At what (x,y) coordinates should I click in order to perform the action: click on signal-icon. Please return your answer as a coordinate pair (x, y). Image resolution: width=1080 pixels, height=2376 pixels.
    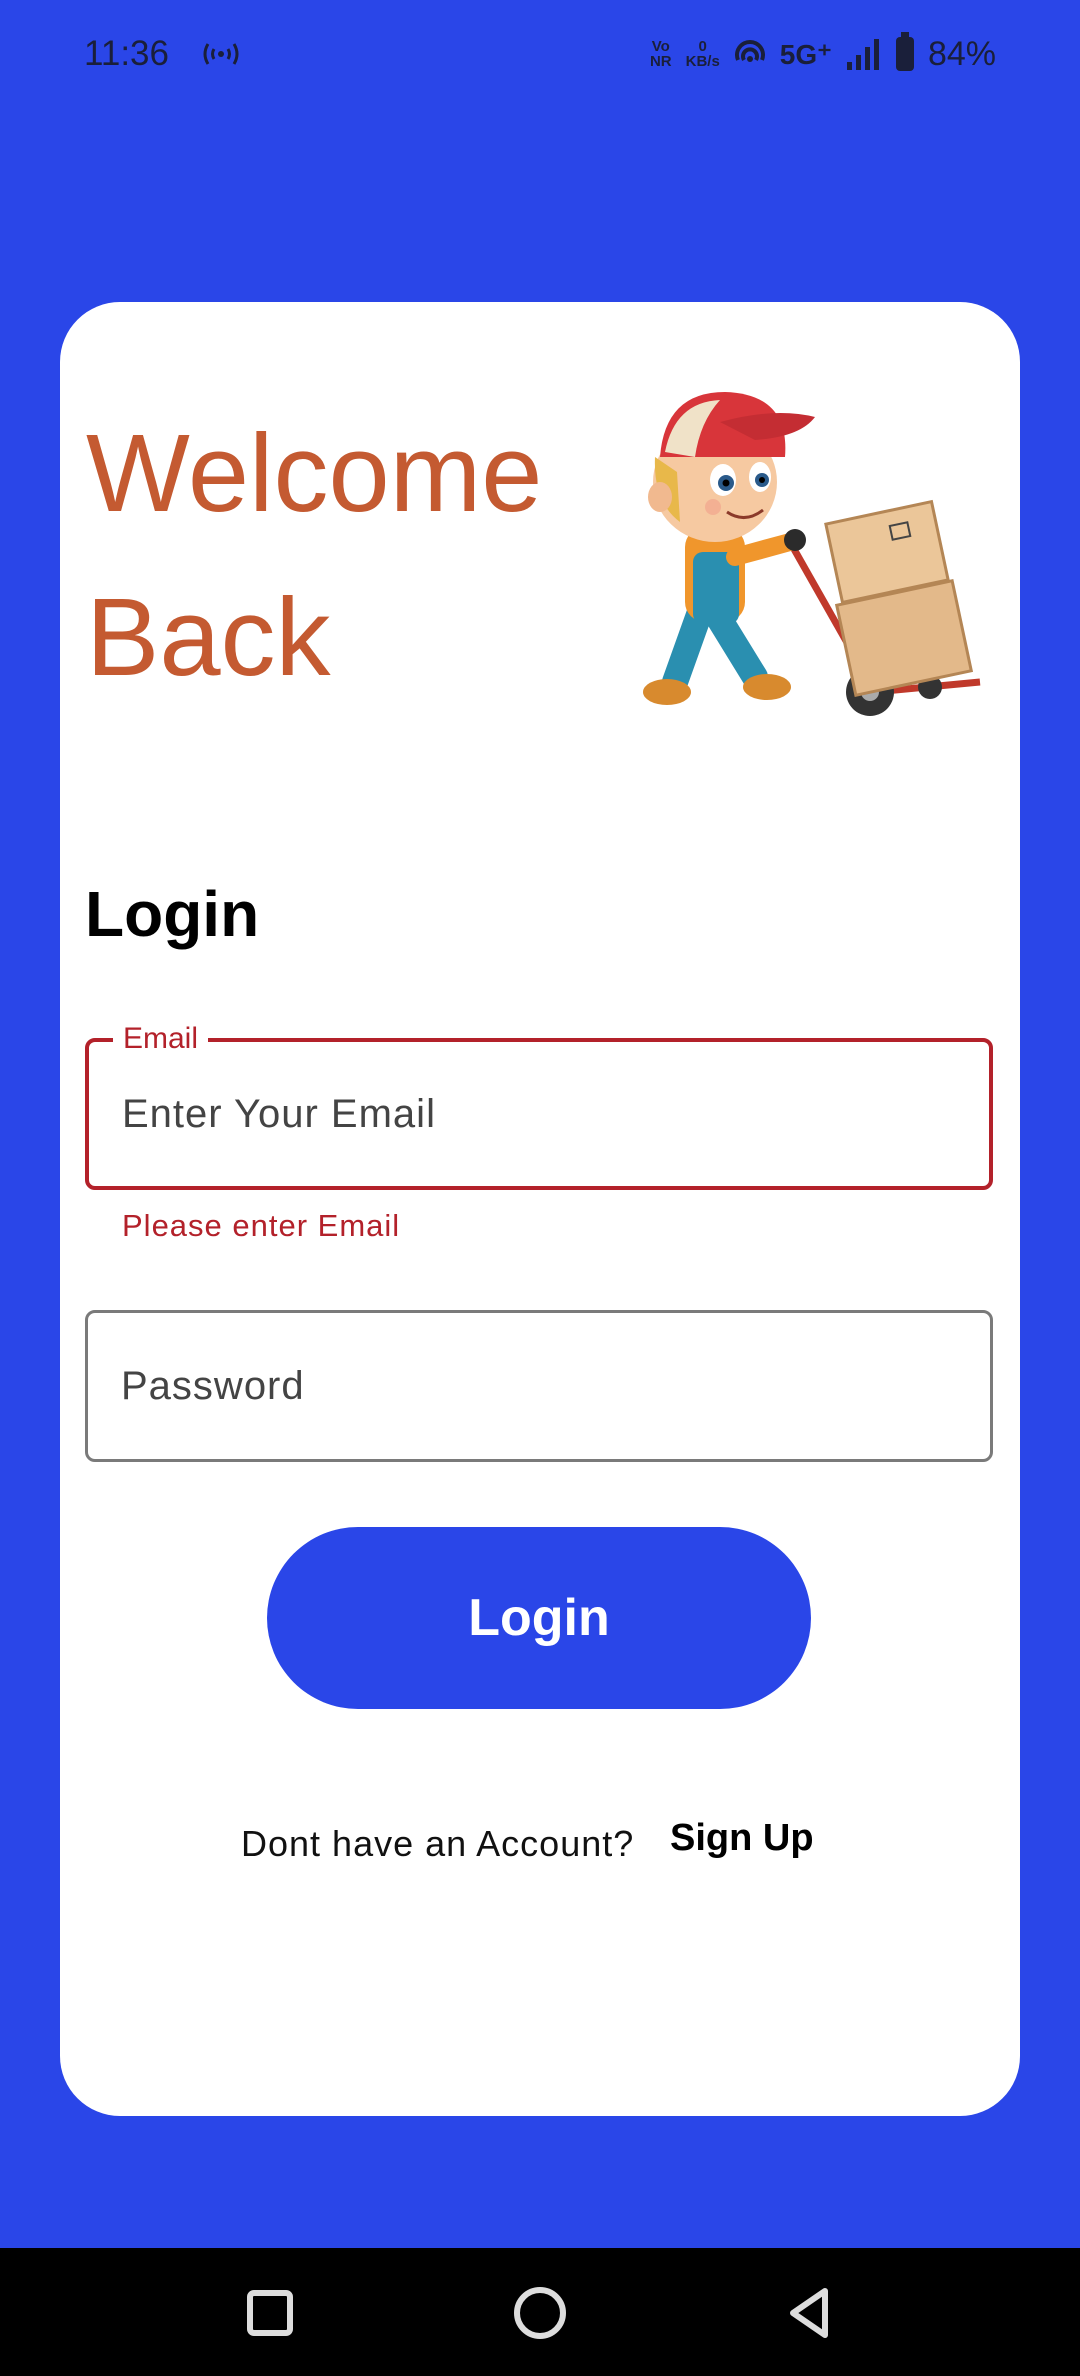
    Looking at the image, I should click on (862, 54).